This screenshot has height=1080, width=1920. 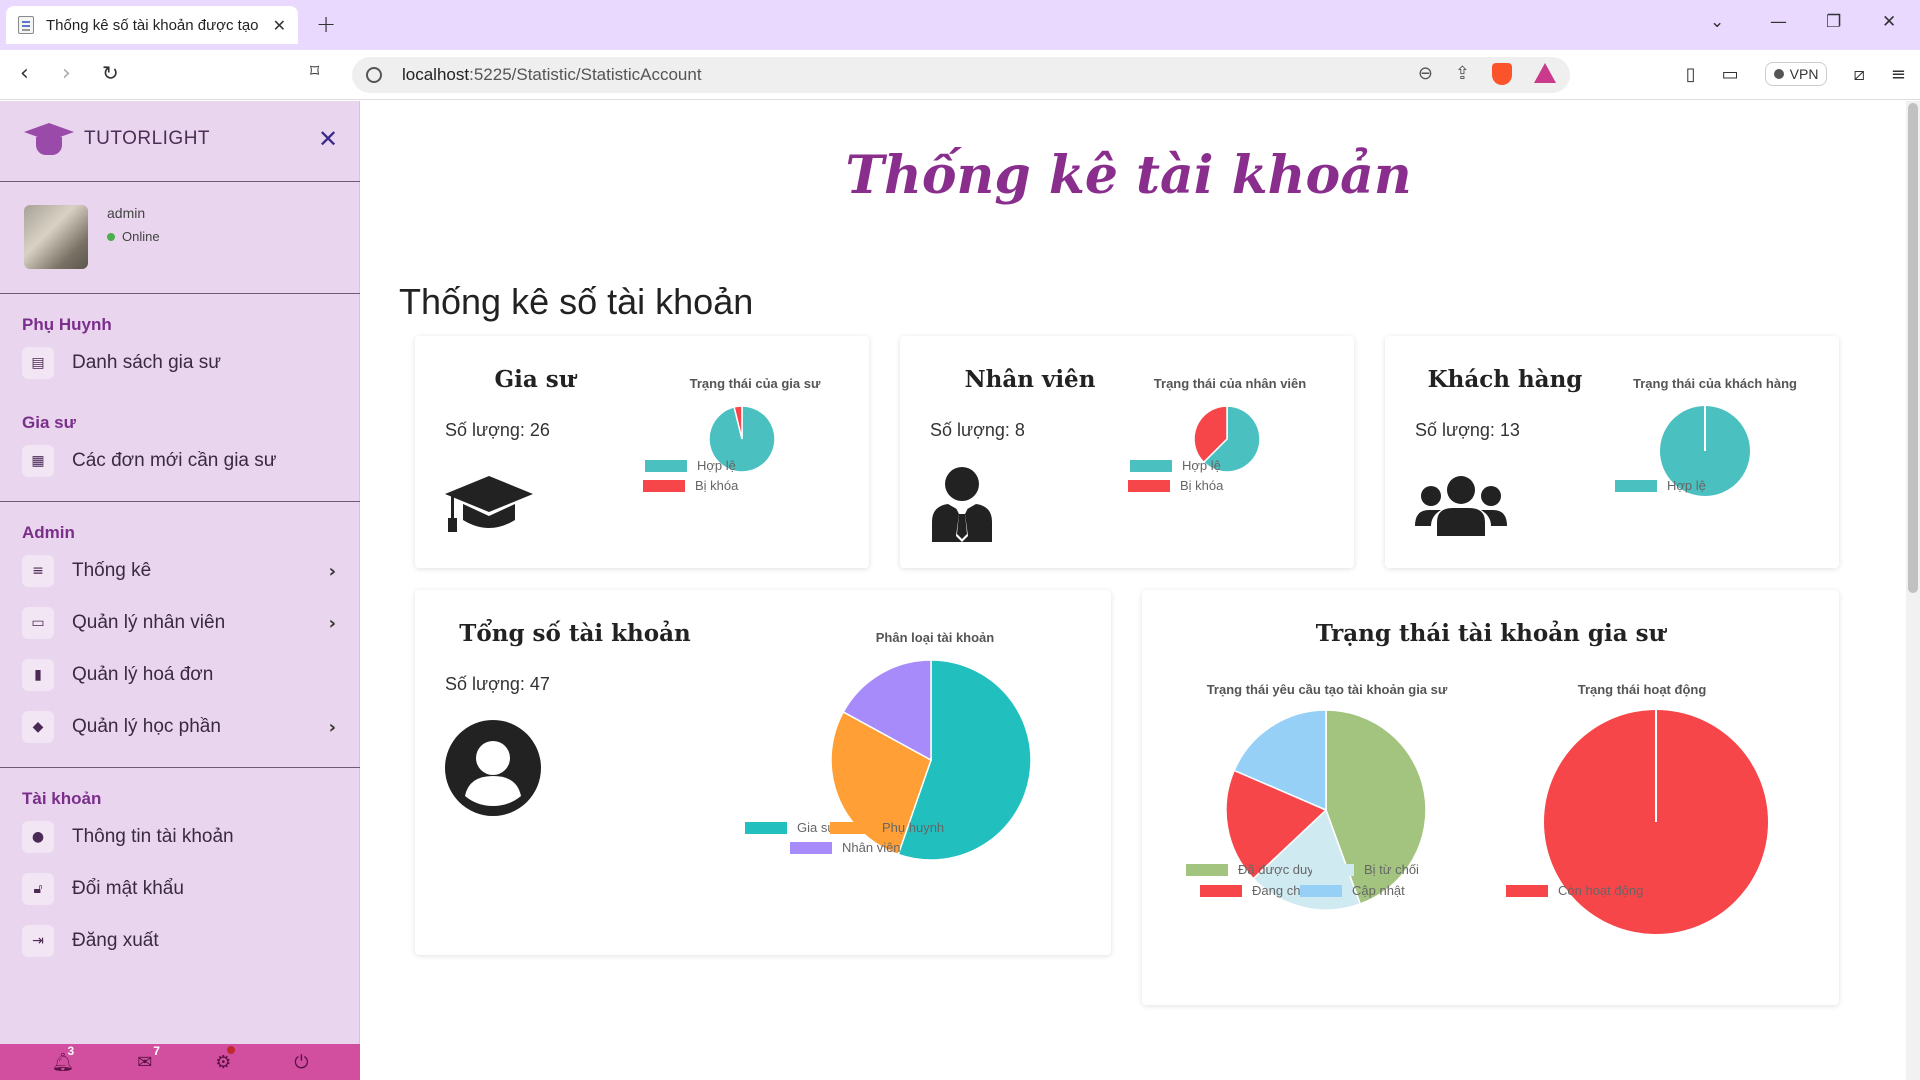 What do you see at coordinates (845, 847) in the screenshot?
I see `legend-item: Nhân viên` at bounding box center [845, 847].